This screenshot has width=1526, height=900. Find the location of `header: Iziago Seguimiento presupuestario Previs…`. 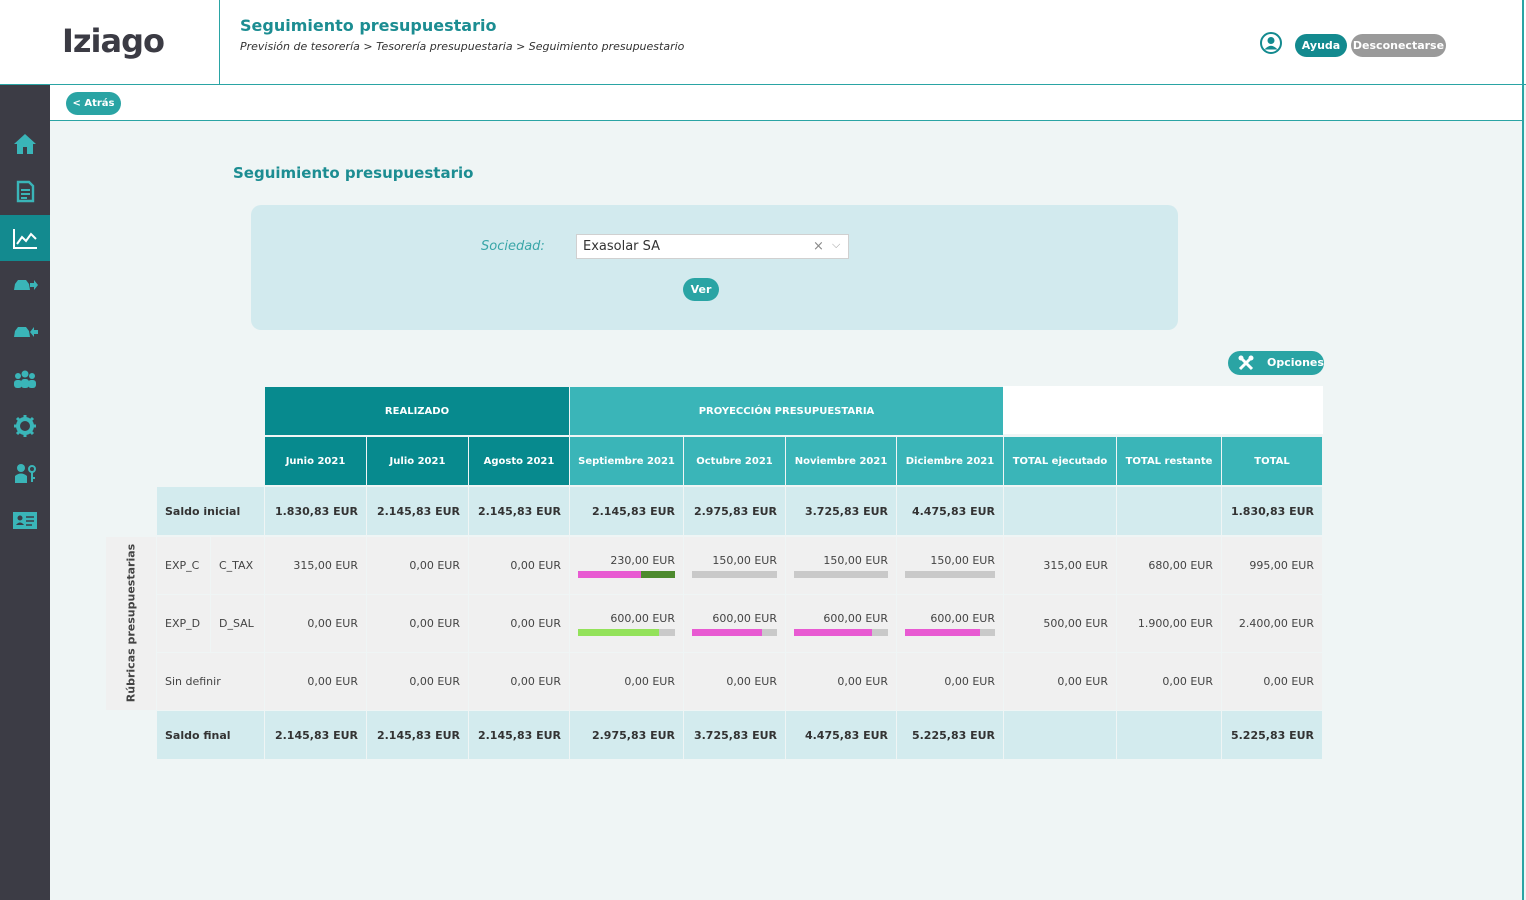

header: Iziago Seguimiento presupuestario Previs… is located at coordinates (763, 42).